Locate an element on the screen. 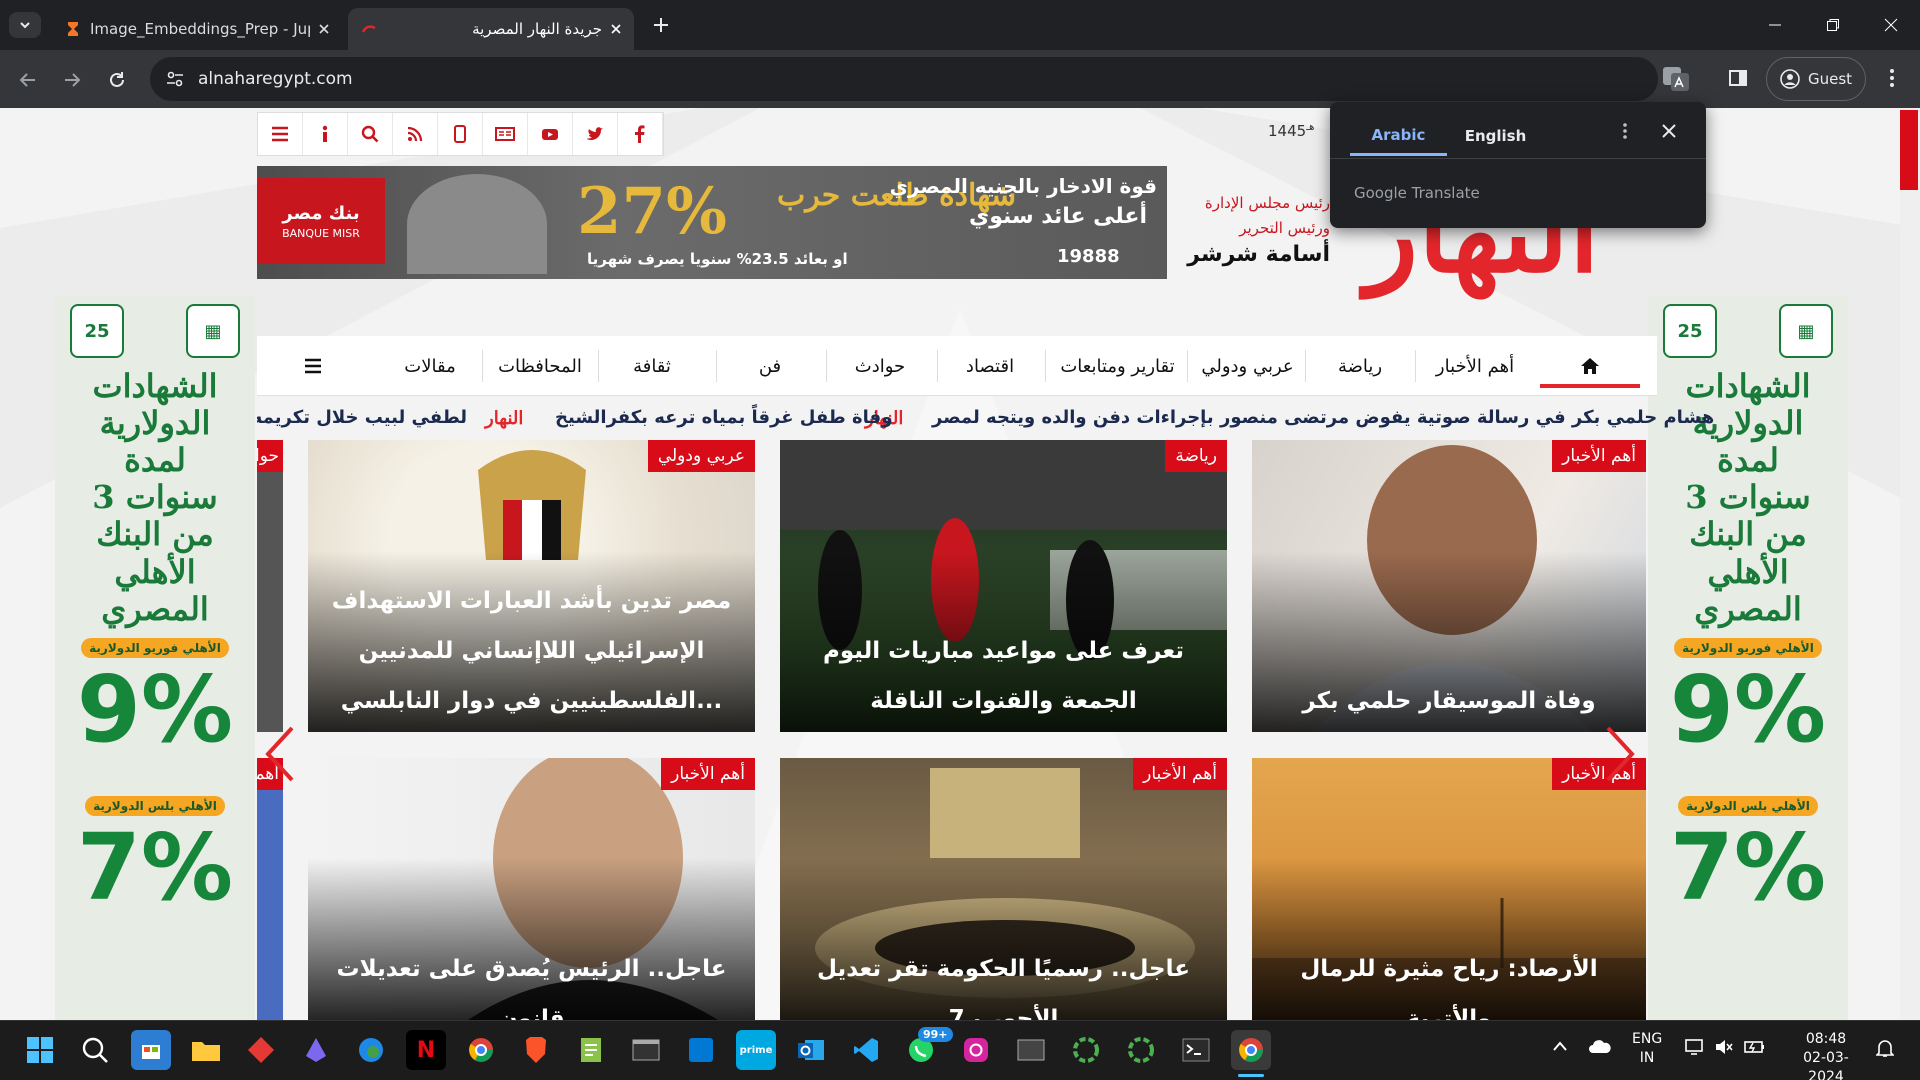 This screenshot has width=1920, height=1080. translate-tab-english: English is located at coordinates (1495, 136).